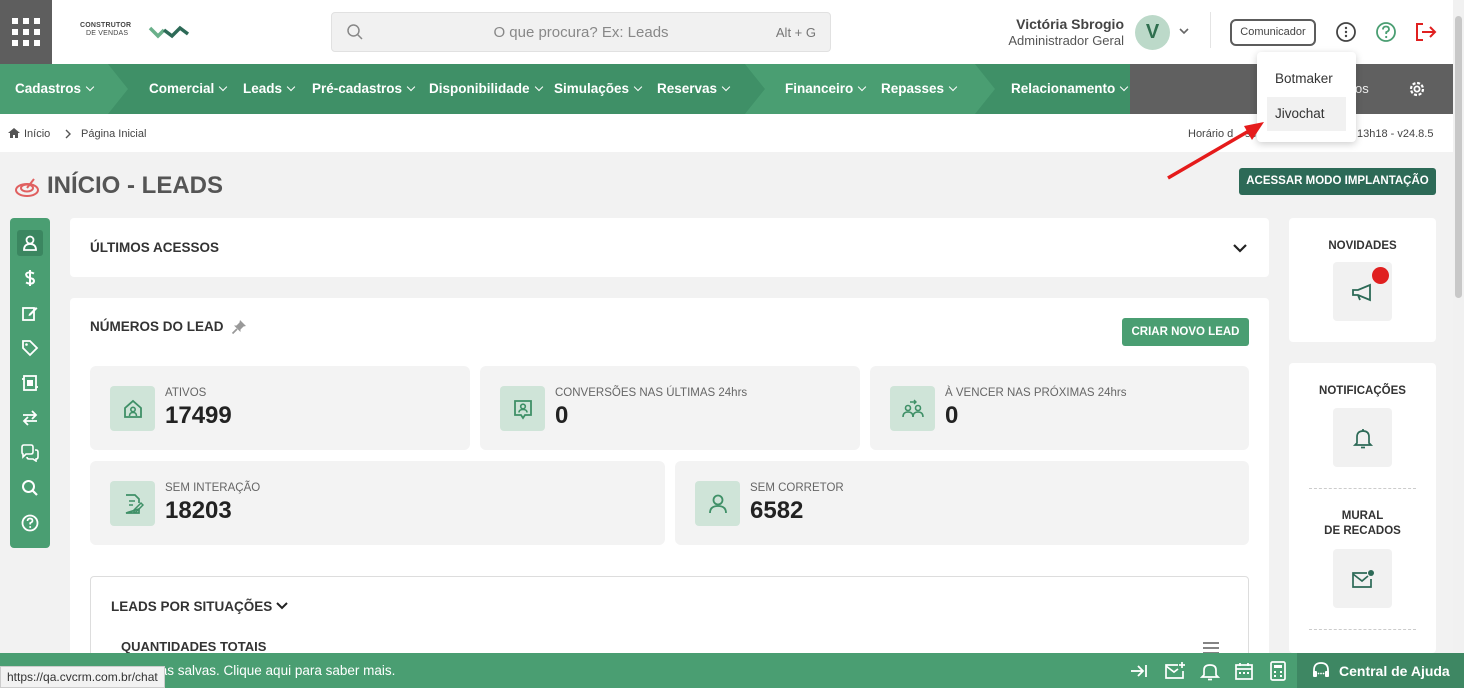  Describe the element at coordinates (30, 348) in the screenshot. I see `tag-icon` at that location.